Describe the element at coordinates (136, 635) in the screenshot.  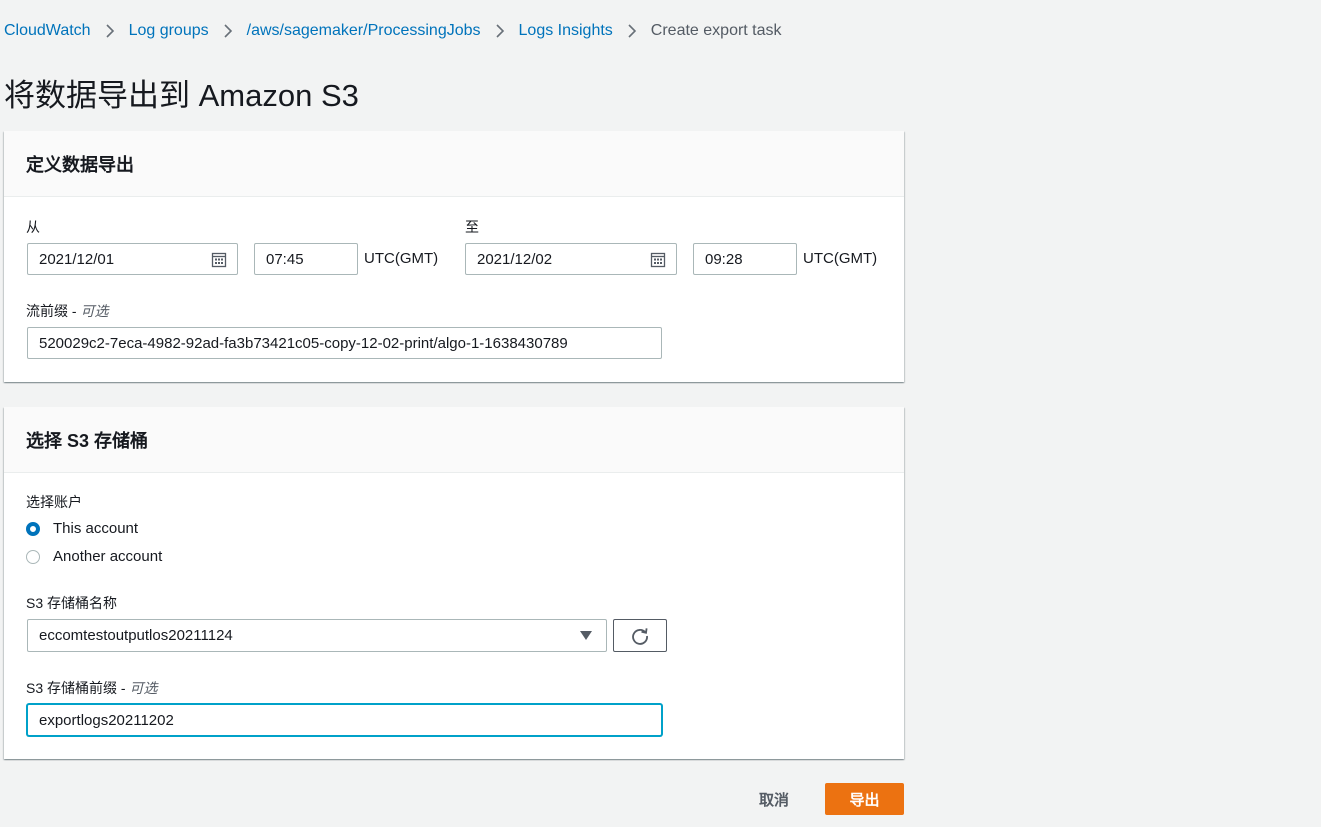
I see `bucket-name-value: eccomtestoutputlos20211124` at that location.